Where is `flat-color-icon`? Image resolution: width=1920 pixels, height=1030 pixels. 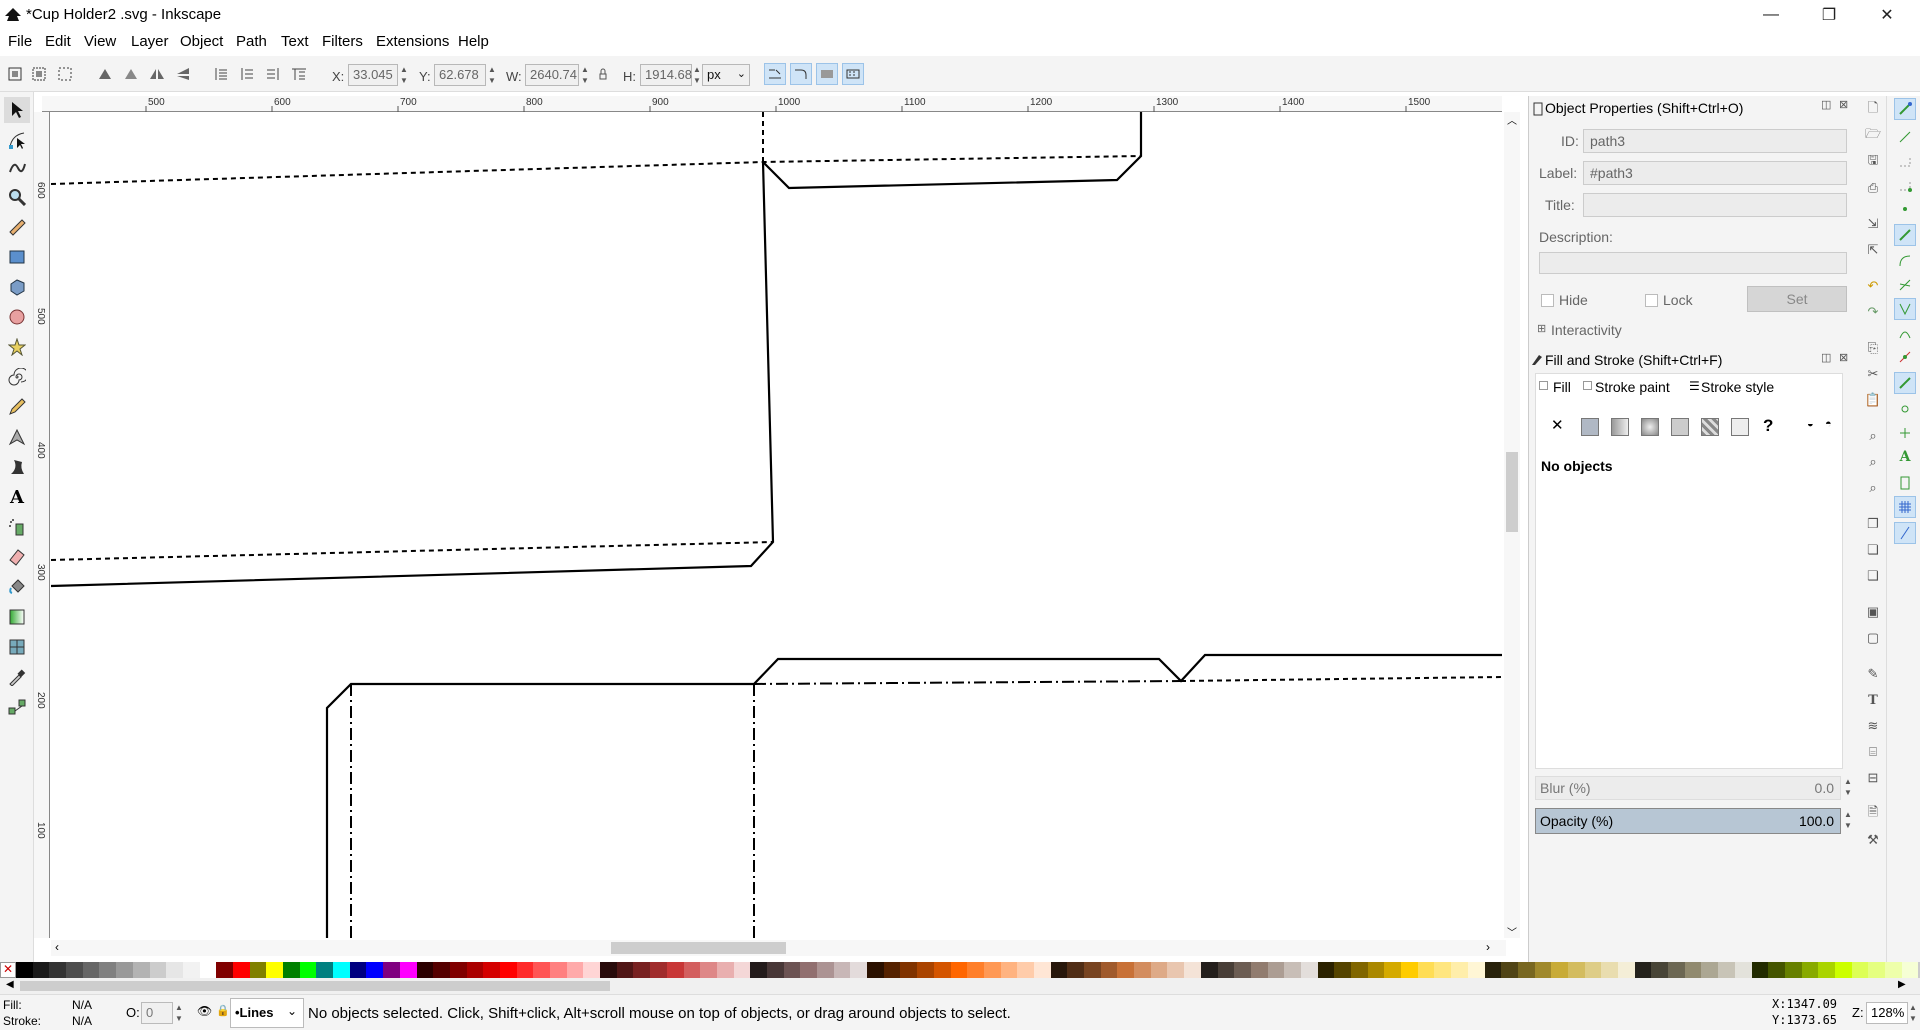
flat-color-icon is located at coordinates (1590, 427).